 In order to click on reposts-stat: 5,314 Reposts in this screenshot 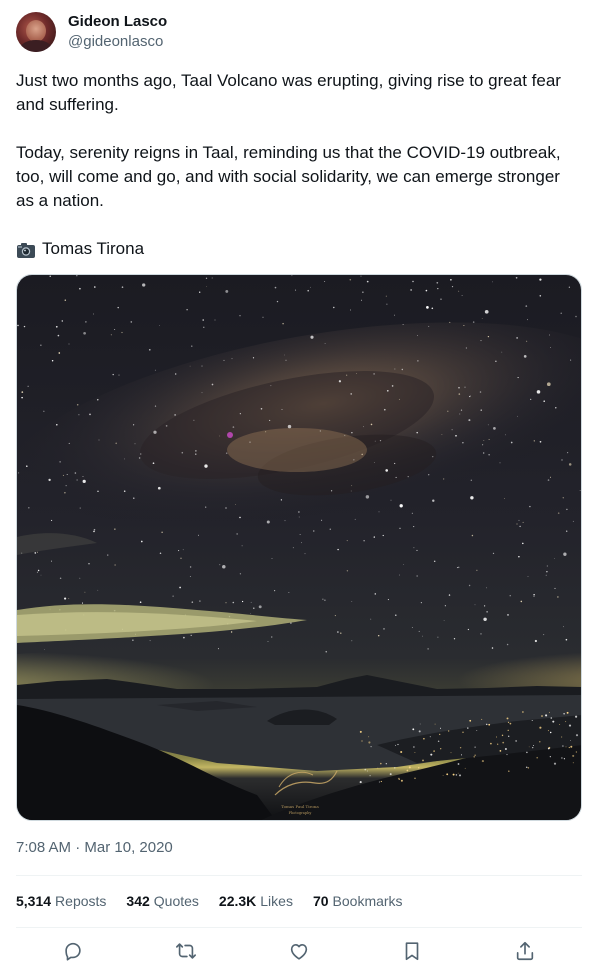, I will do `click(61, 901)`.